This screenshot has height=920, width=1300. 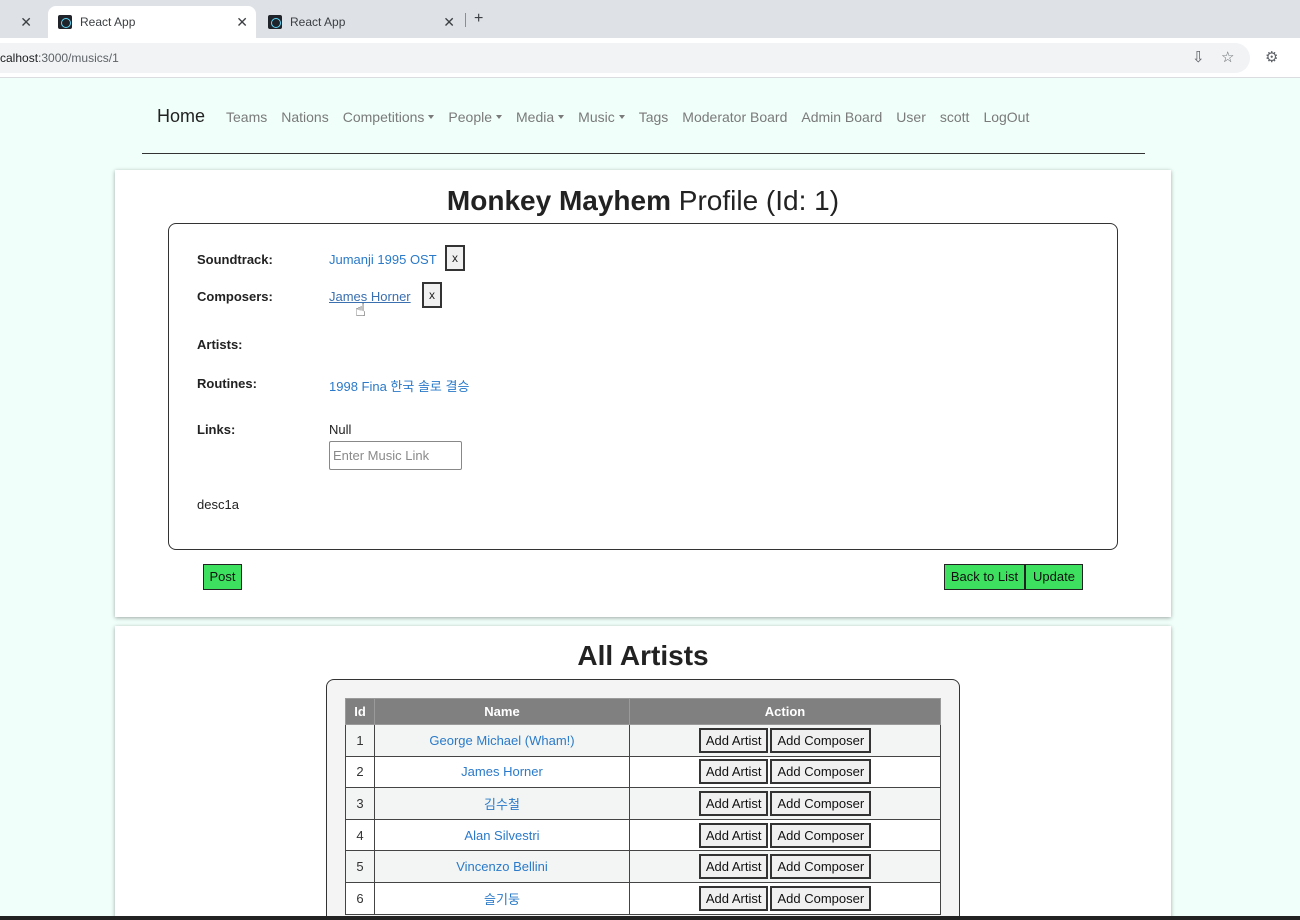 I want to click on artist-name-link: 김수철, so click(x=502, y=803).